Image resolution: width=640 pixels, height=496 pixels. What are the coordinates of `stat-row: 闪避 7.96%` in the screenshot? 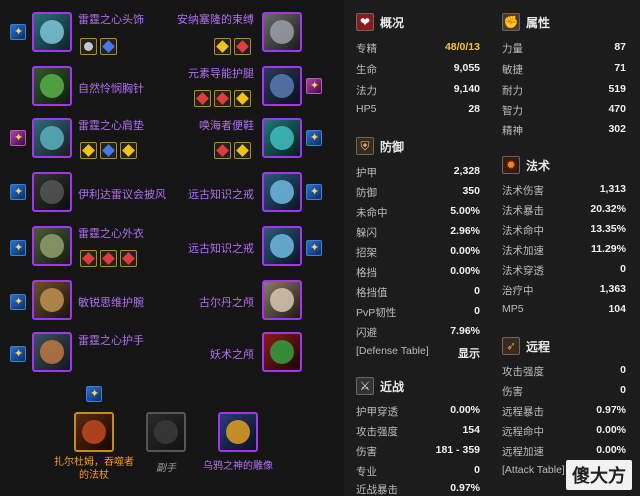 It's located at (418, 332).